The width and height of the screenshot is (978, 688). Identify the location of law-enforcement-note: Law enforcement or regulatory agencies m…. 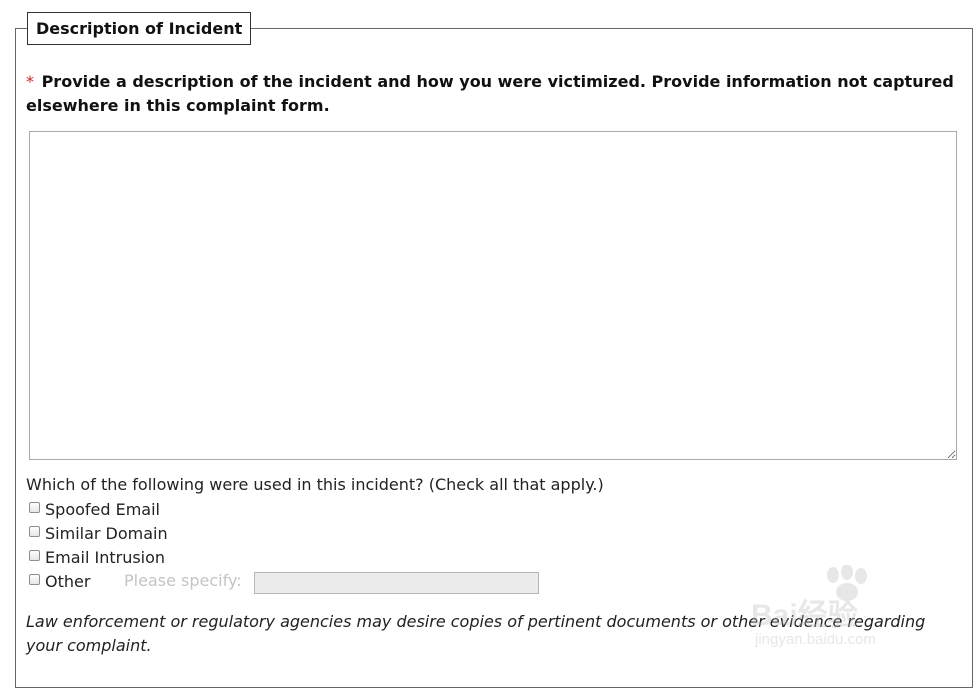
(476, 633).